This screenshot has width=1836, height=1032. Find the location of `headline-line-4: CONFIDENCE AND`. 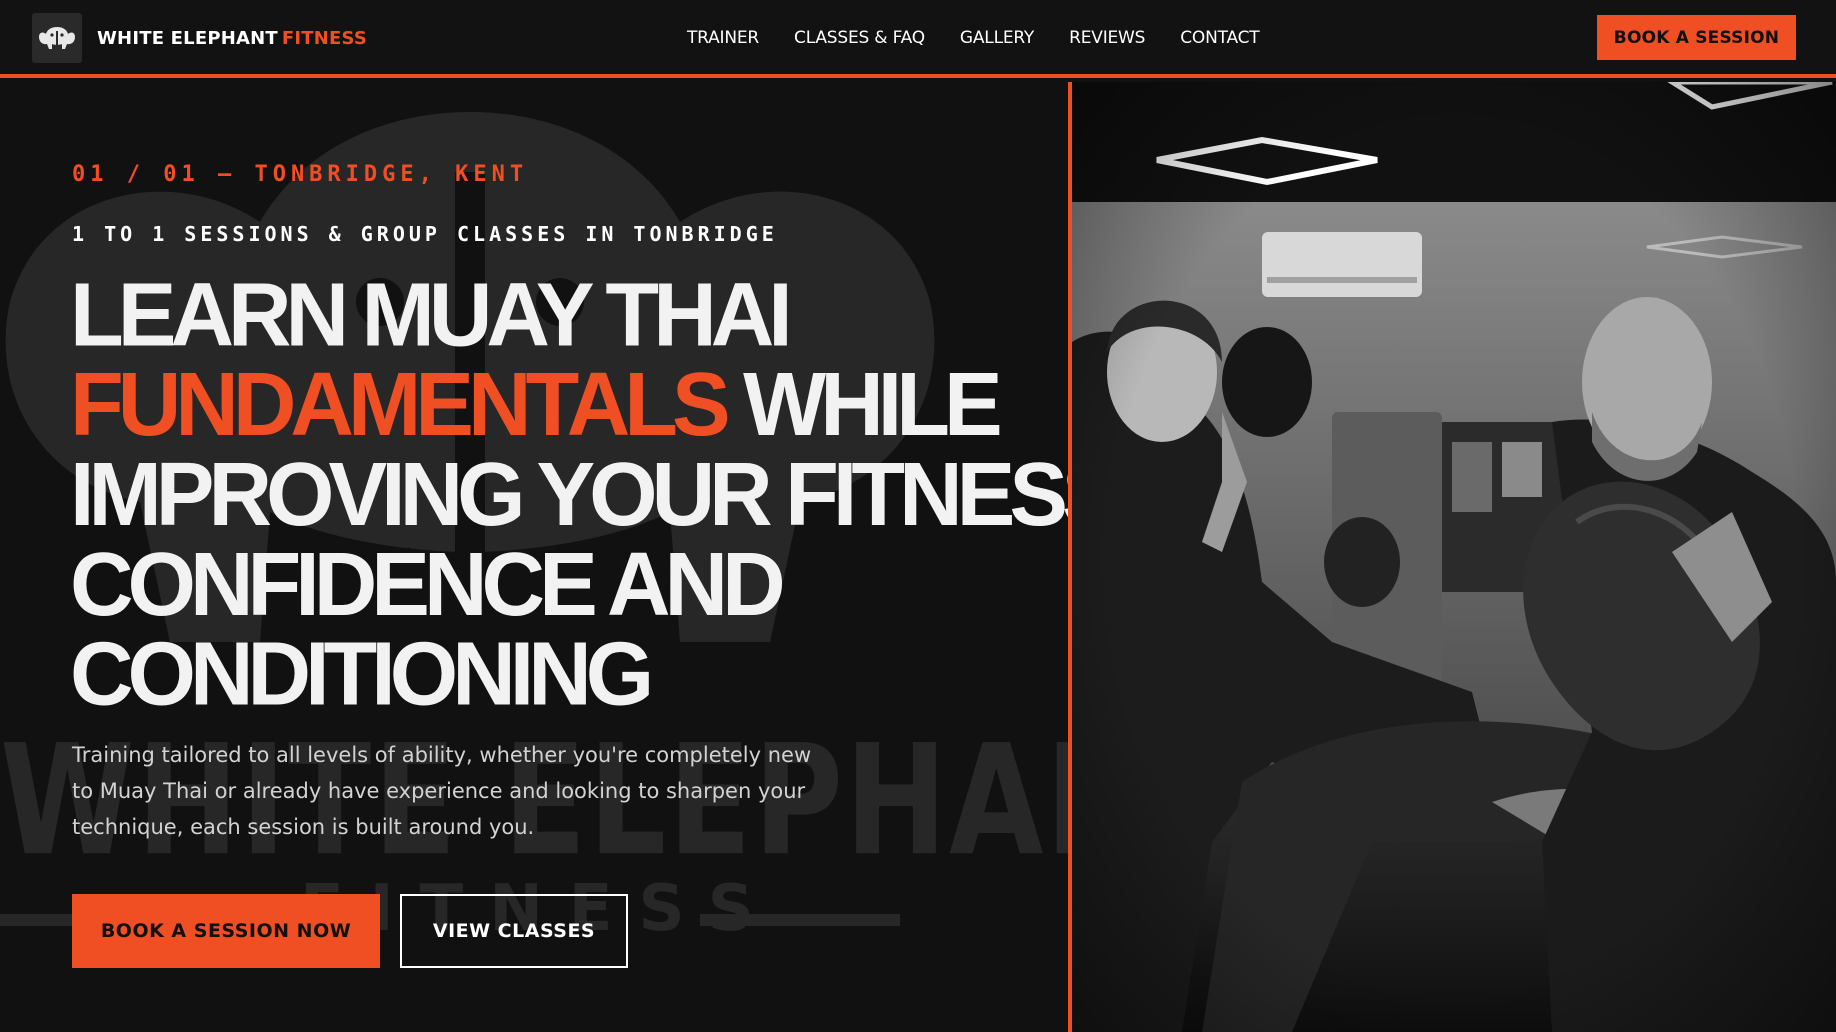

headline-line-4: CONFIDENCE AND is located at coordinates (428, 584).